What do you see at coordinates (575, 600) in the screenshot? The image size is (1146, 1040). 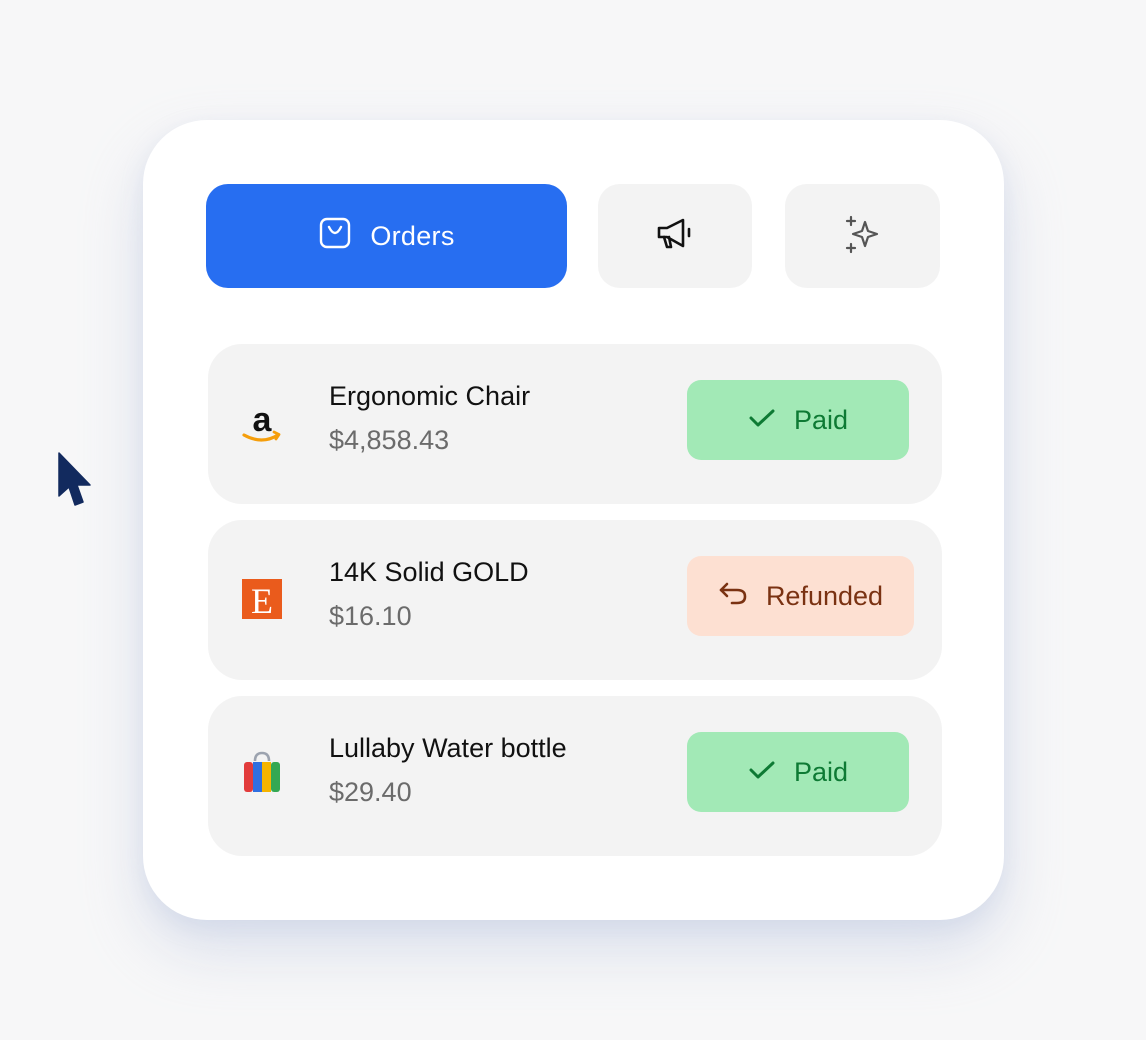 I see `order-row: E 14K Solid GOLD $16.10 Refunded` at bounding box center [575, 600].